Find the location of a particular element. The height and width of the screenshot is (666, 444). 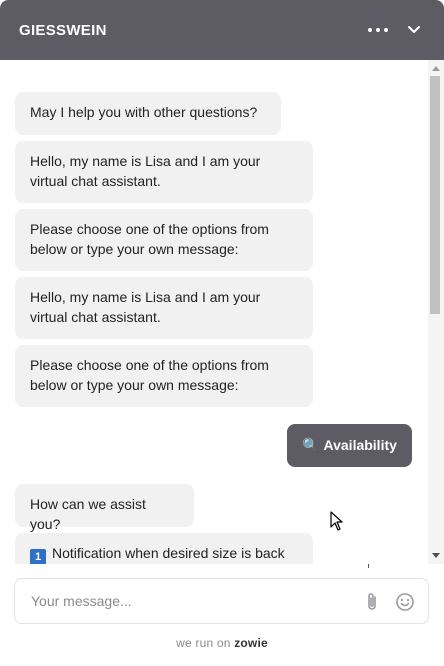

chat-header: GIESSWEIN is located at coordinates (222, 30).